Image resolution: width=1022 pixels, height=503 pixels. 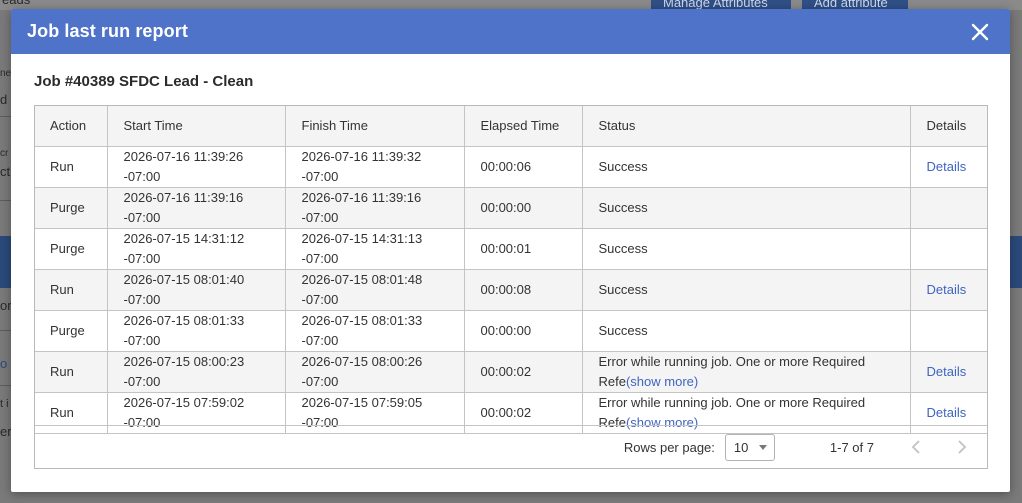 What do you see at coordinates (1016, 262) in the screenshot?
I see `background-banner` at bounding box center [1016, 262].